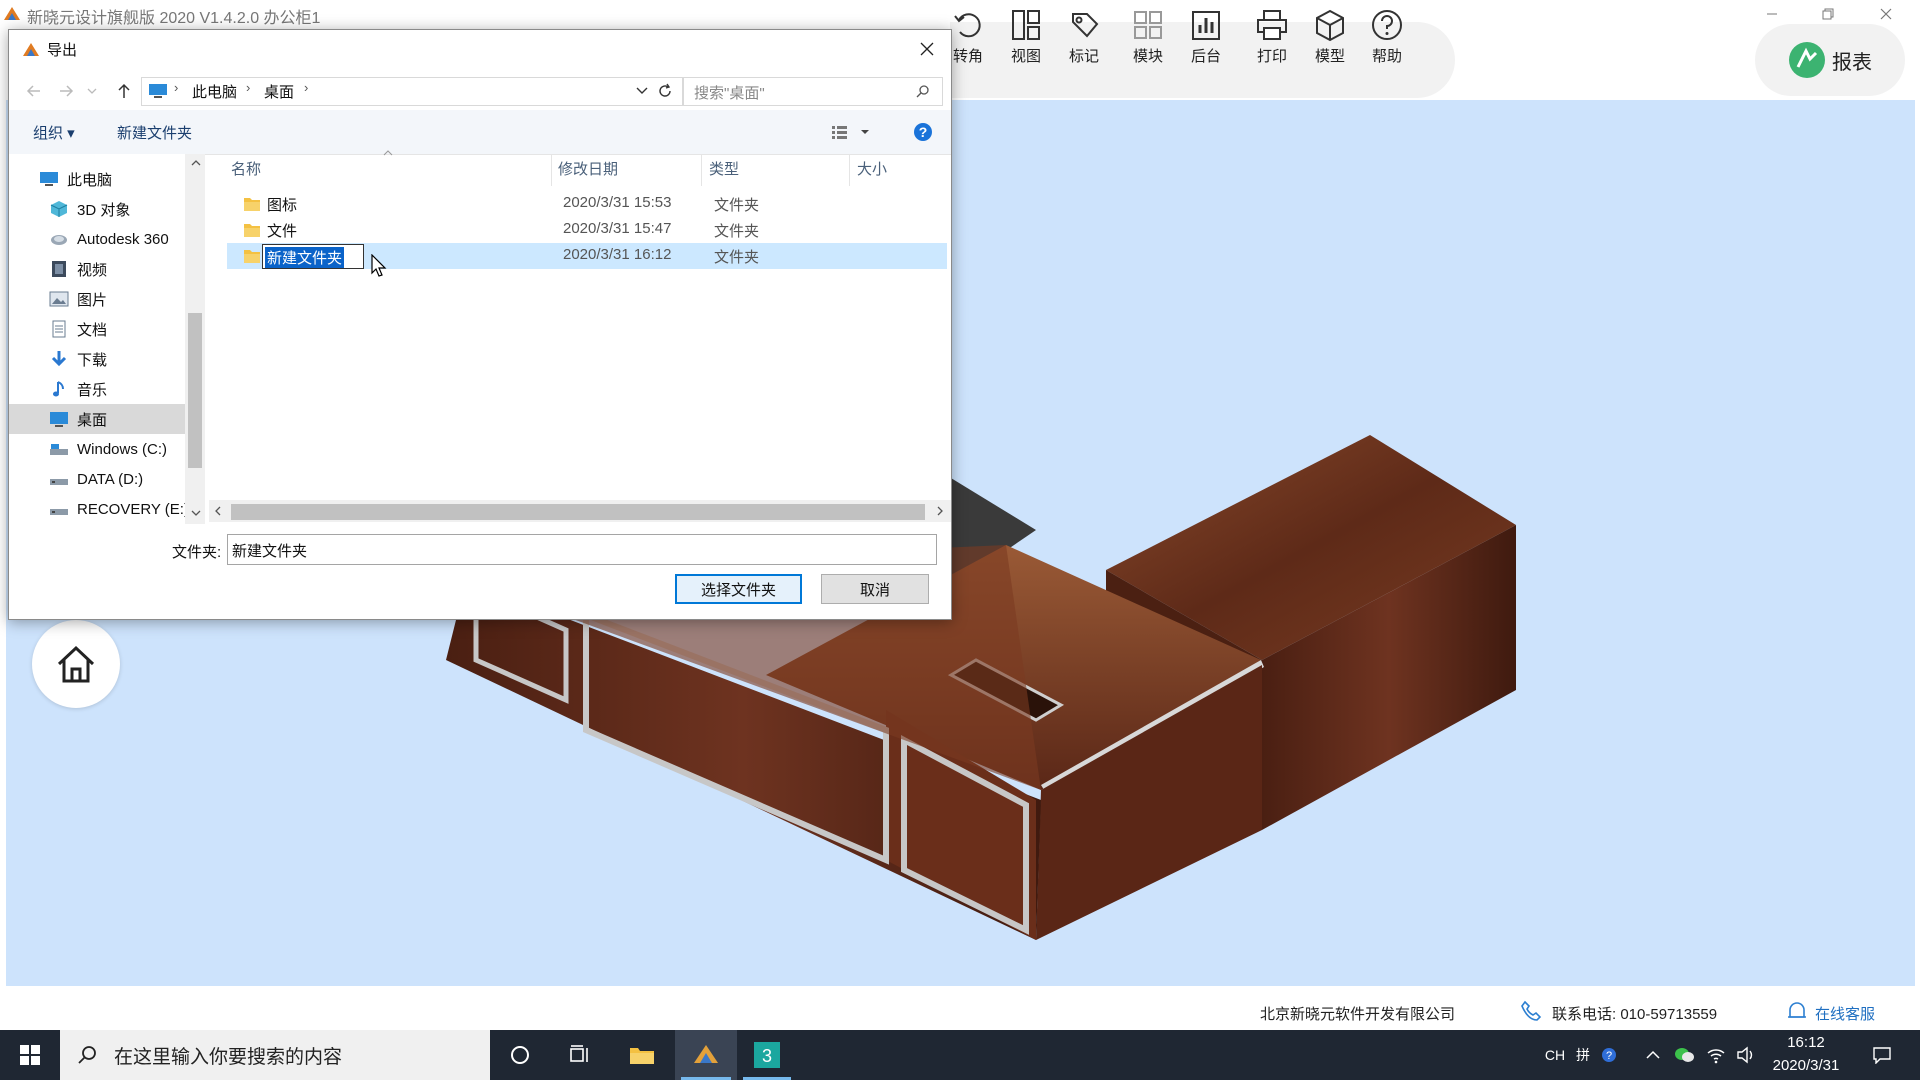 The width and height of the screenshot is (1920, 1080). Describe the element at coordinates (1206, 40) in the screenshot. I see `toolbar-item-backend: 后台` at that location.